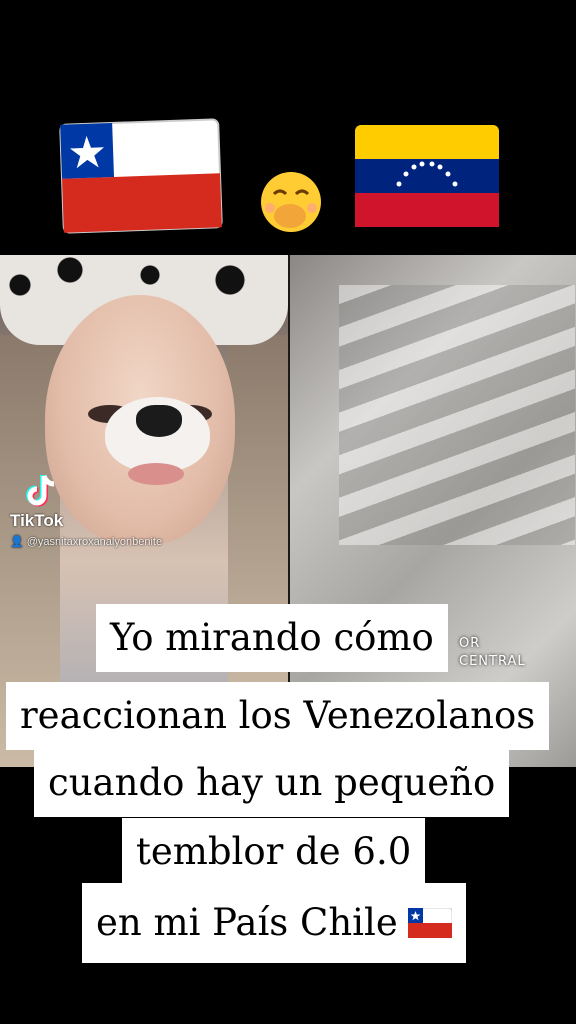  What do you see at coordinates (457, 415) in the screenshot?
I see `railing-shadows` at bounding box center [457, 415].